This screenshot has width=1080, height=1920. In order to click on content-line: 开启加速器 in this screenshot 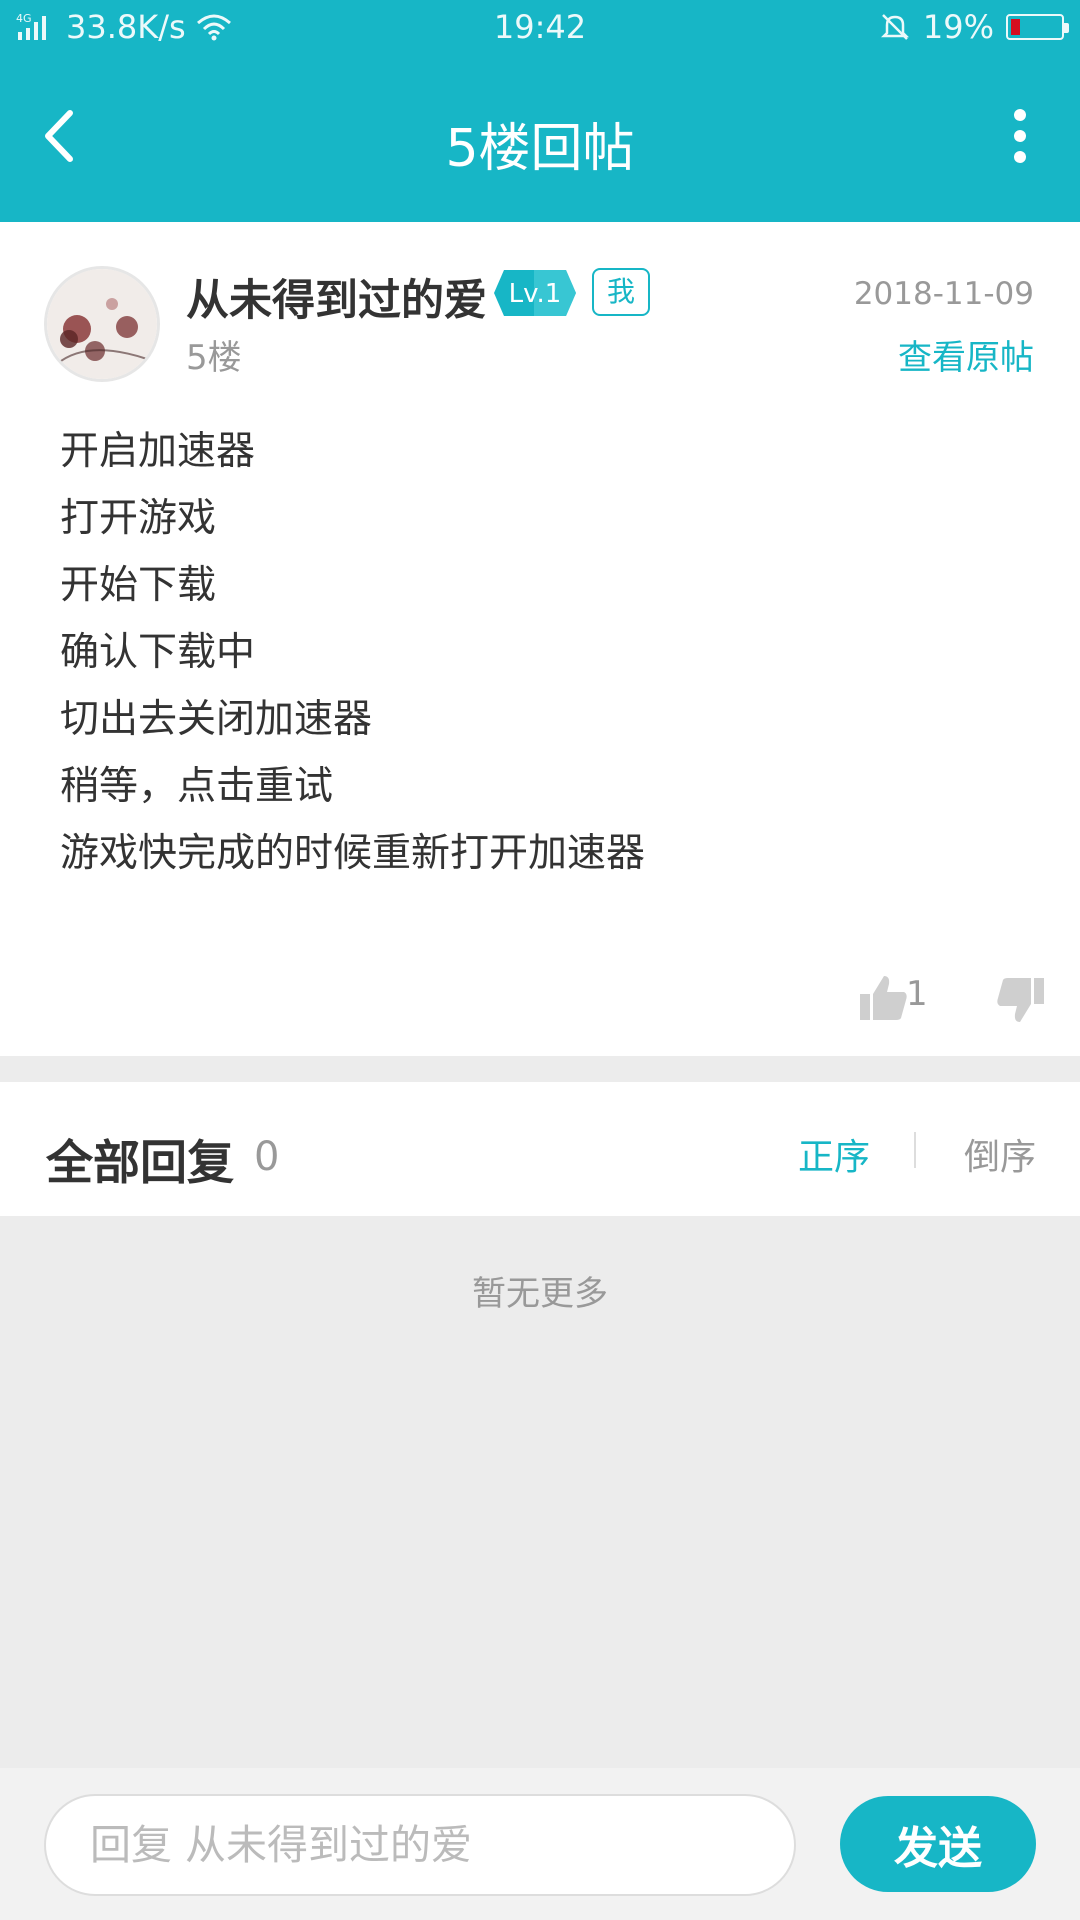, I will do `click(158, 451)`.